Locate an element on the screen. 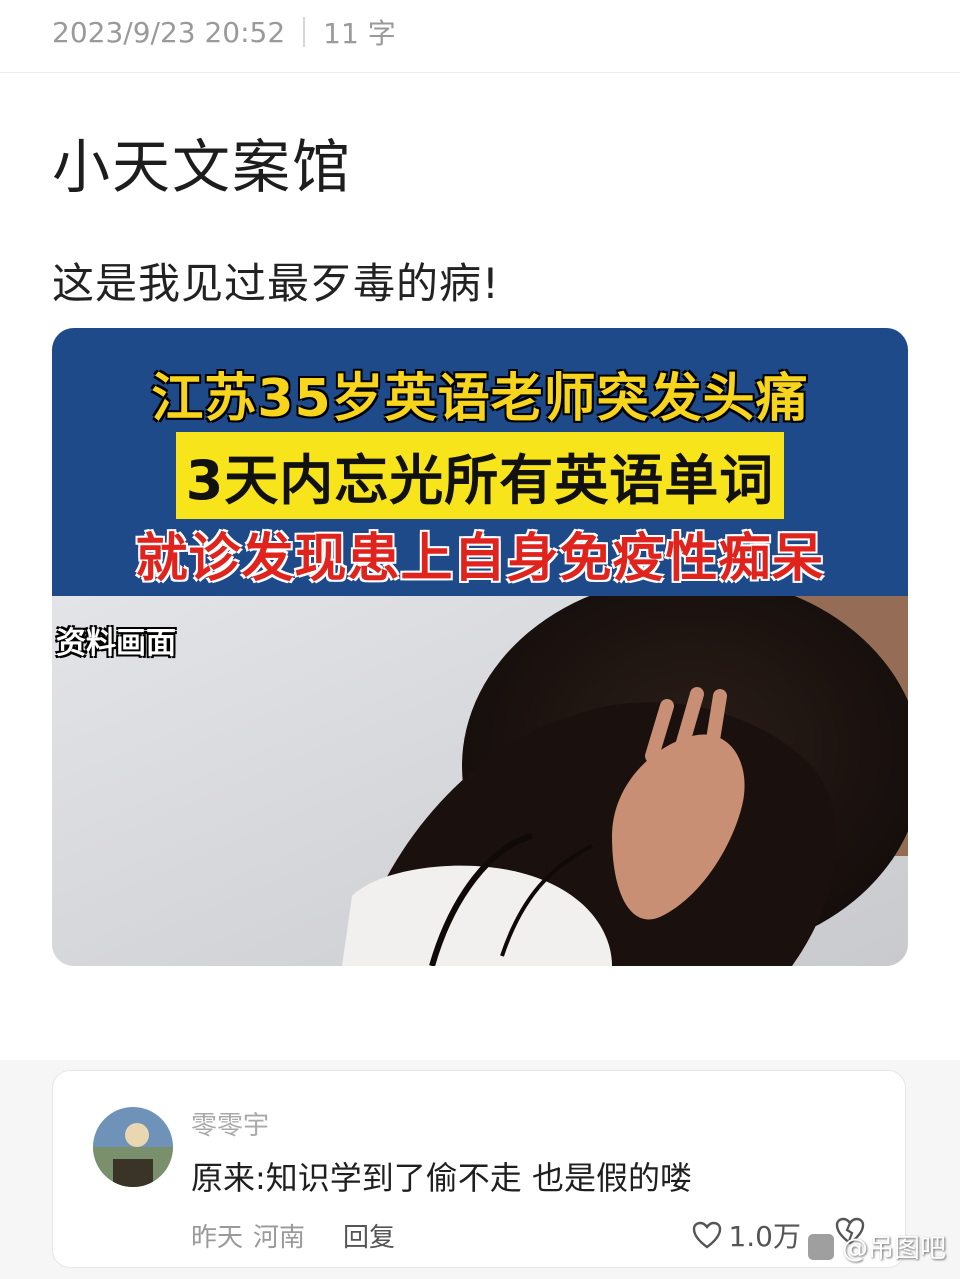 The width and height of the screenshot is (960, 1279). post-meta-bar: 2023/9/23 20:52 11 字 is located at coordinates (224, 32).